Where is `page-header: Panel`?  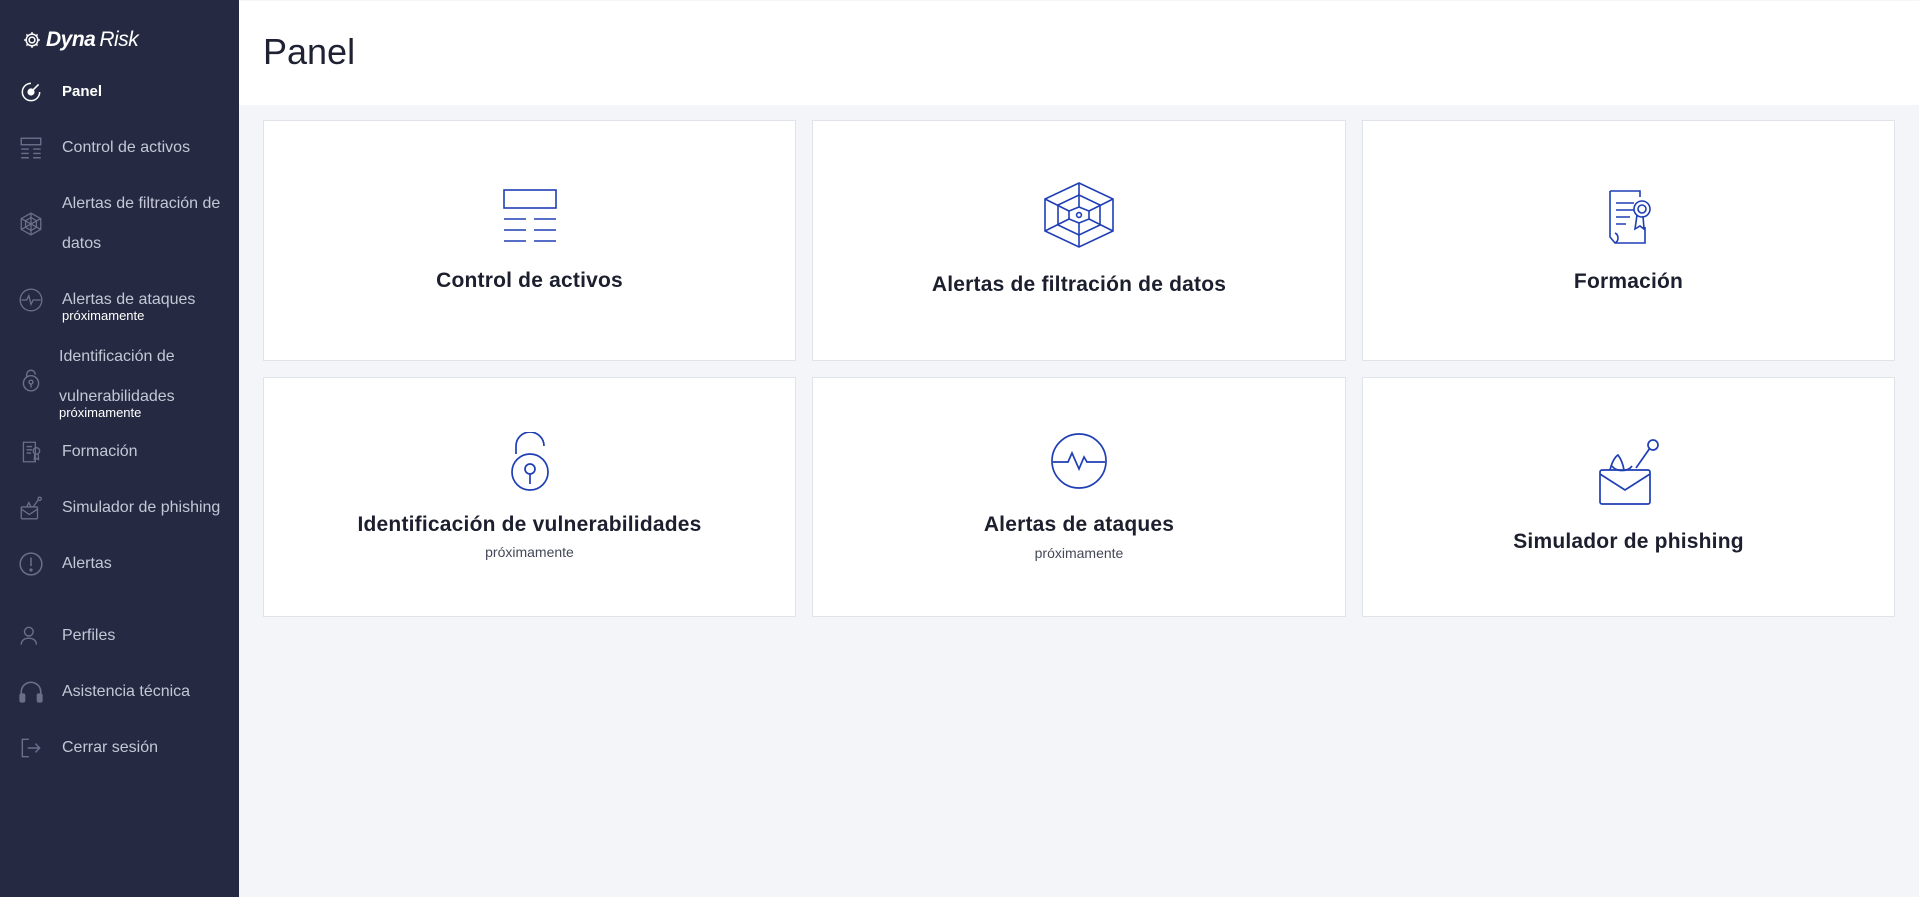 page-header: Panel is located at coordinates (1079, 53).